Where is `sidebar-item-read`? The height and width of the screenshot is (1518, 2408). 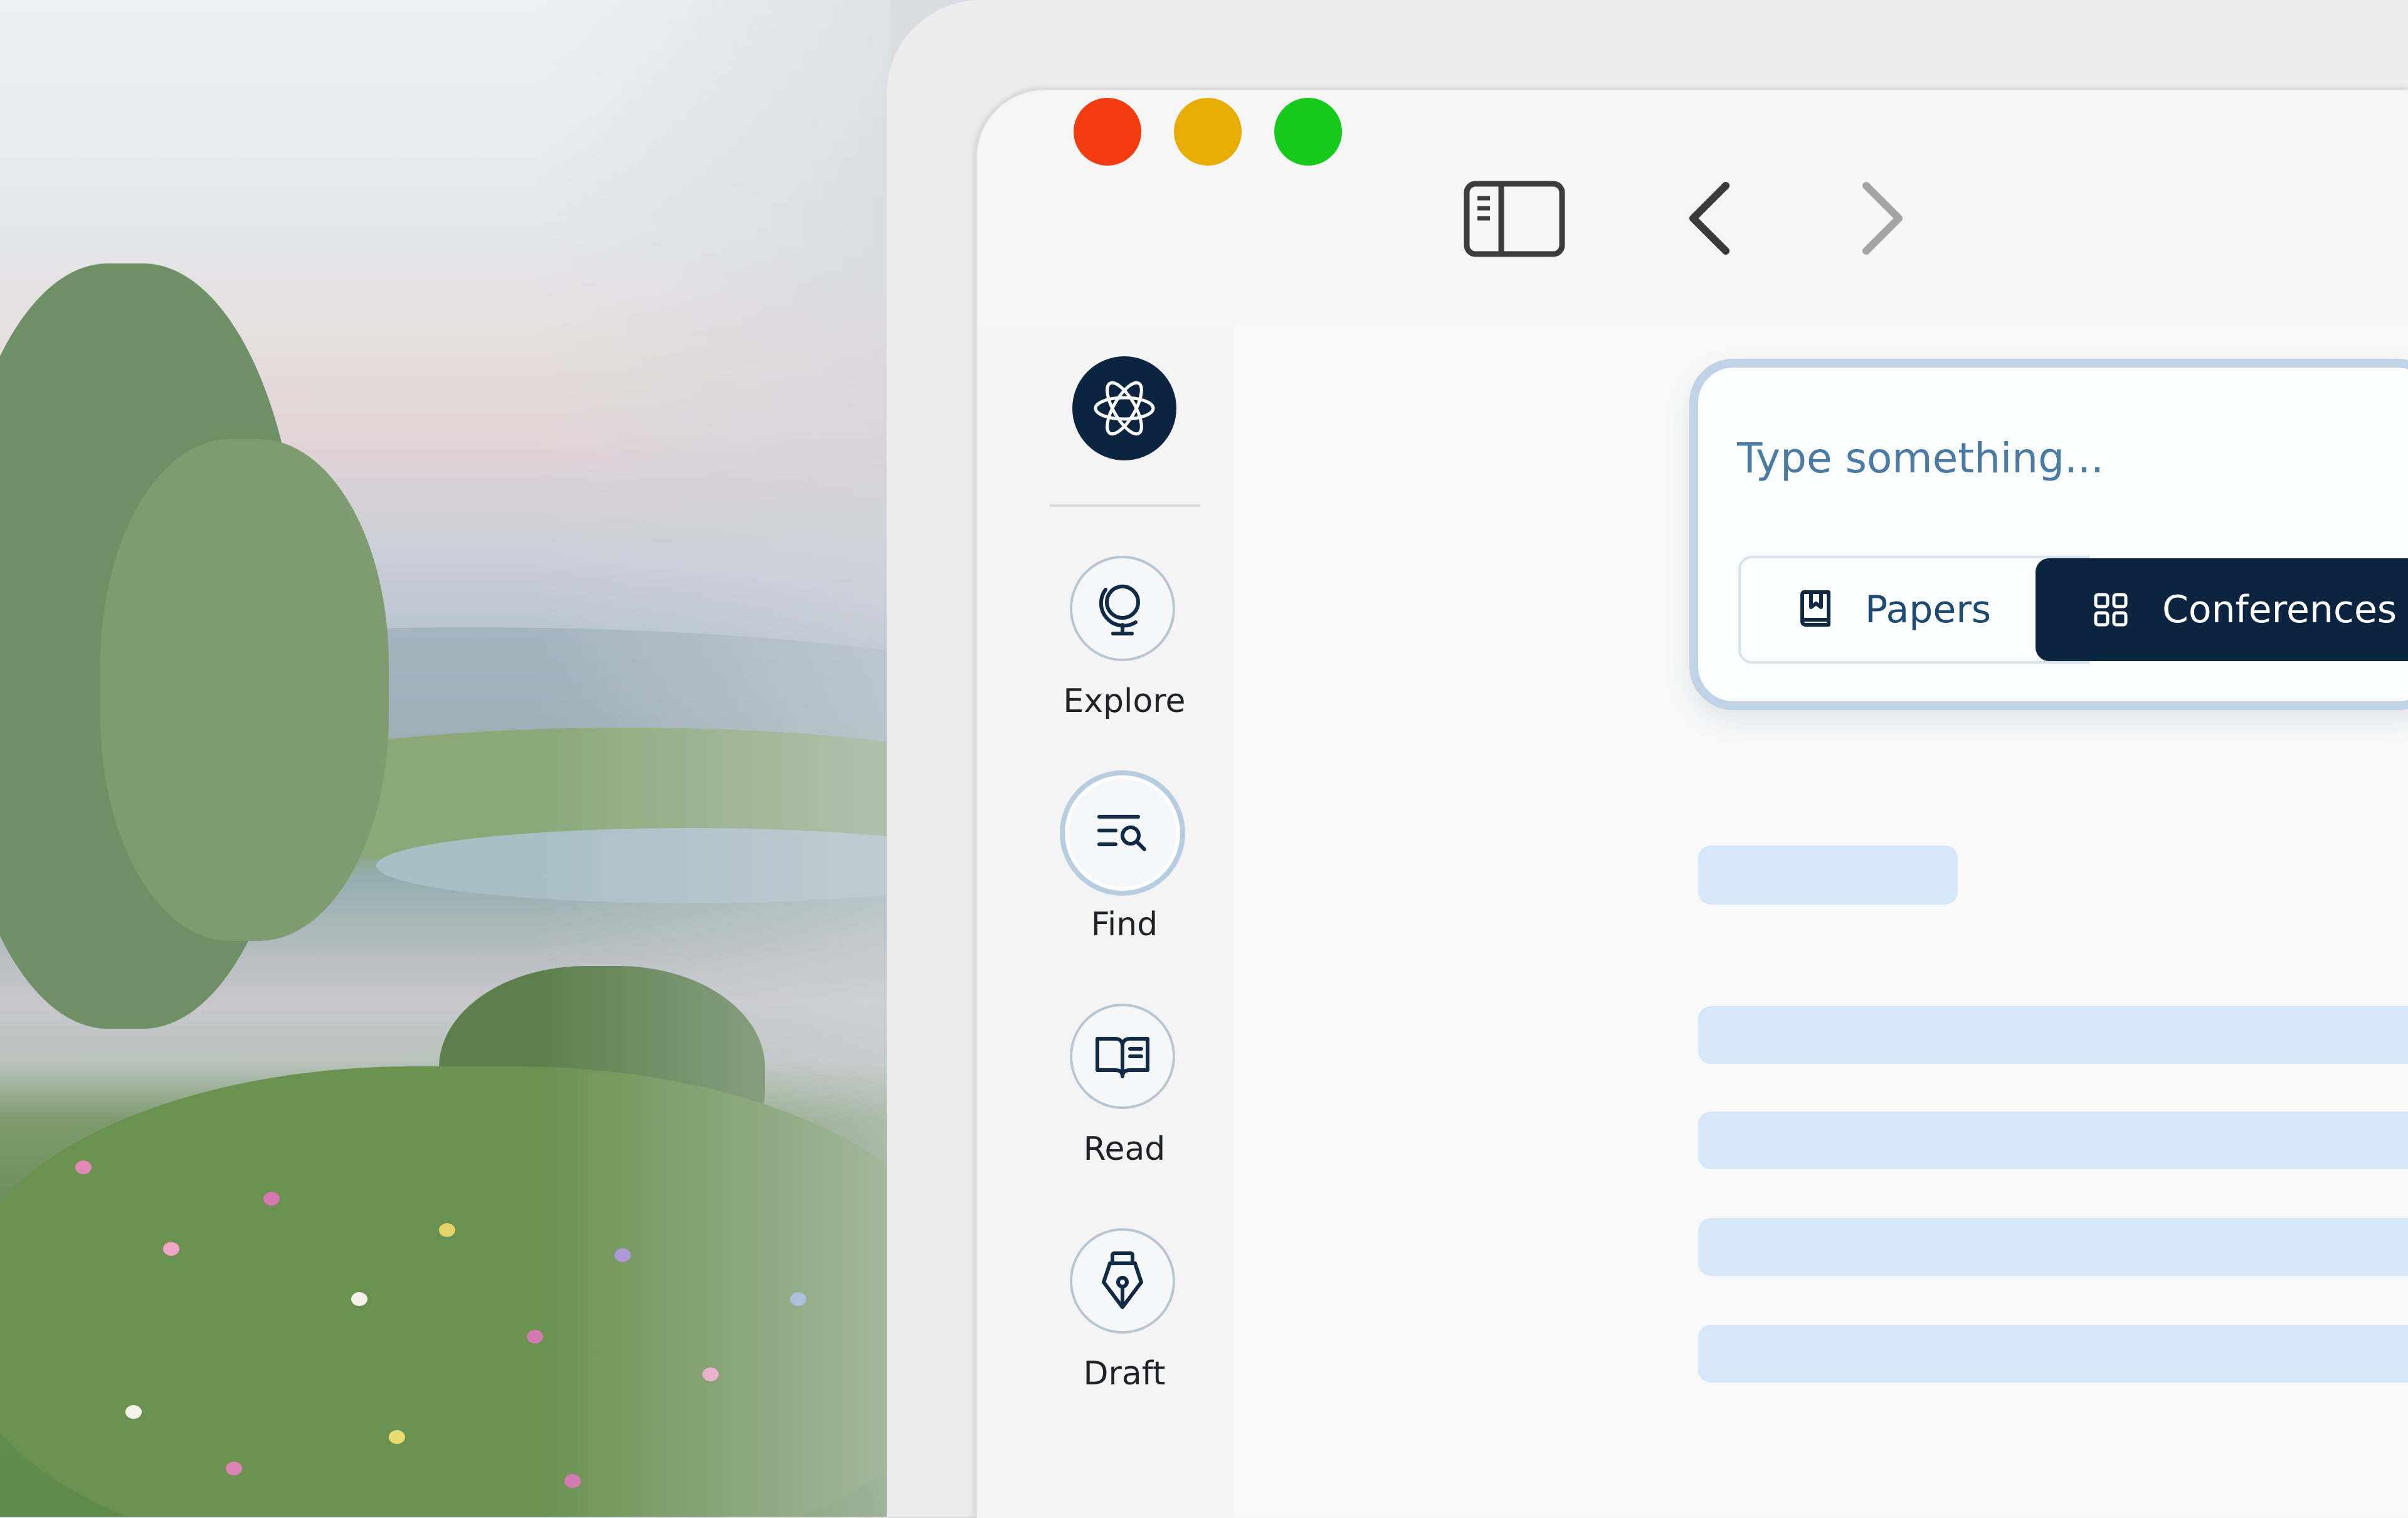
sidebar-item-read is located at coordinates (1122, 1056).